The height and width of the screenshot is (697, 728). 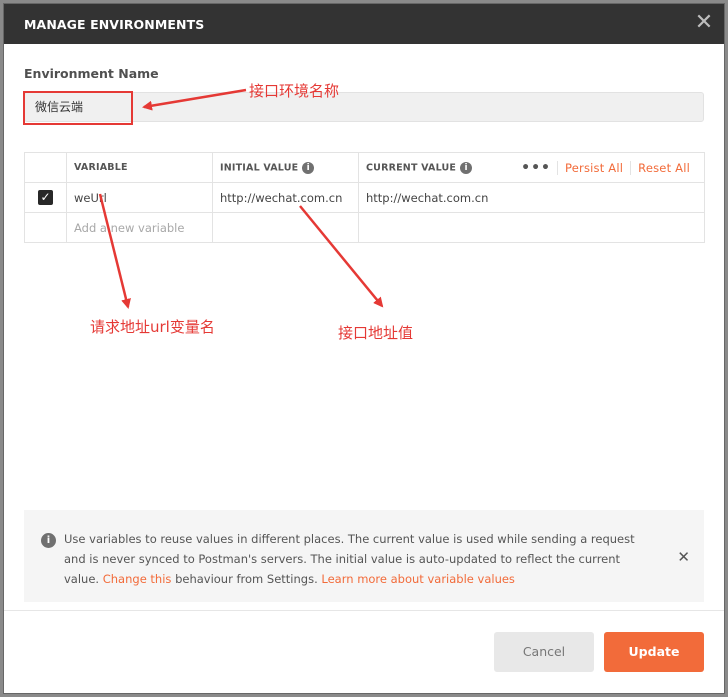 What do you see at coordinates (137, 579) in the screenshot?
I see `change-this-link: Change this` at bounding box center [137, 579].